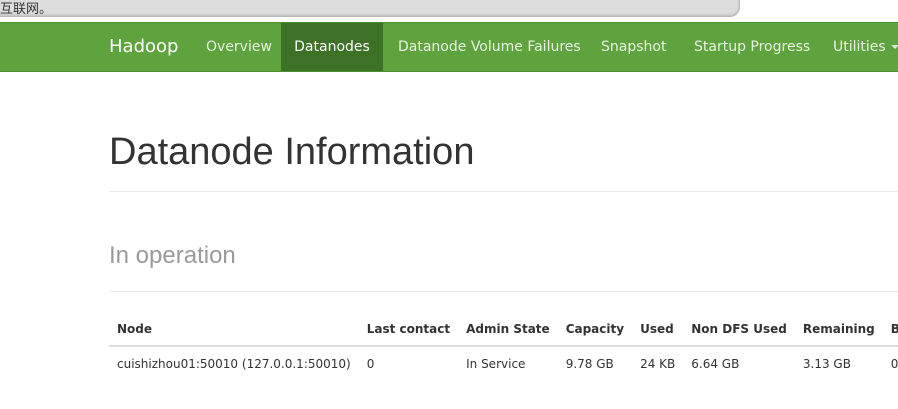 This screenshot has height=409, width=898. Describe the element at coordinates (172, 255) in the screenshot. I see `section-title: In operation` at that location.